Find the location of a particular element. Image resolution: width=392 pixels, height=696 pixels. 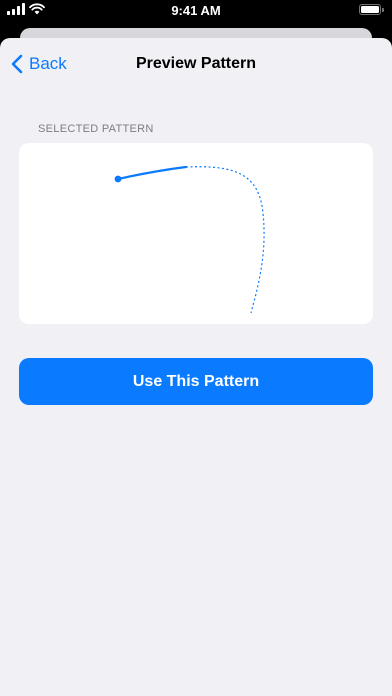

use-pattern-button: Use This Pattern is located at coordinates (196, 381).